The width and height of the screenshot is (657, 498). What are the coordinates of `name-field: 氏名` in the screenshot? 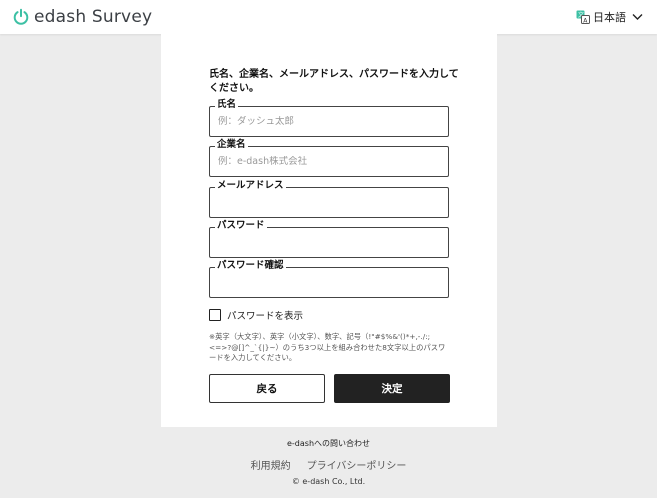 It's located at (329, 118).